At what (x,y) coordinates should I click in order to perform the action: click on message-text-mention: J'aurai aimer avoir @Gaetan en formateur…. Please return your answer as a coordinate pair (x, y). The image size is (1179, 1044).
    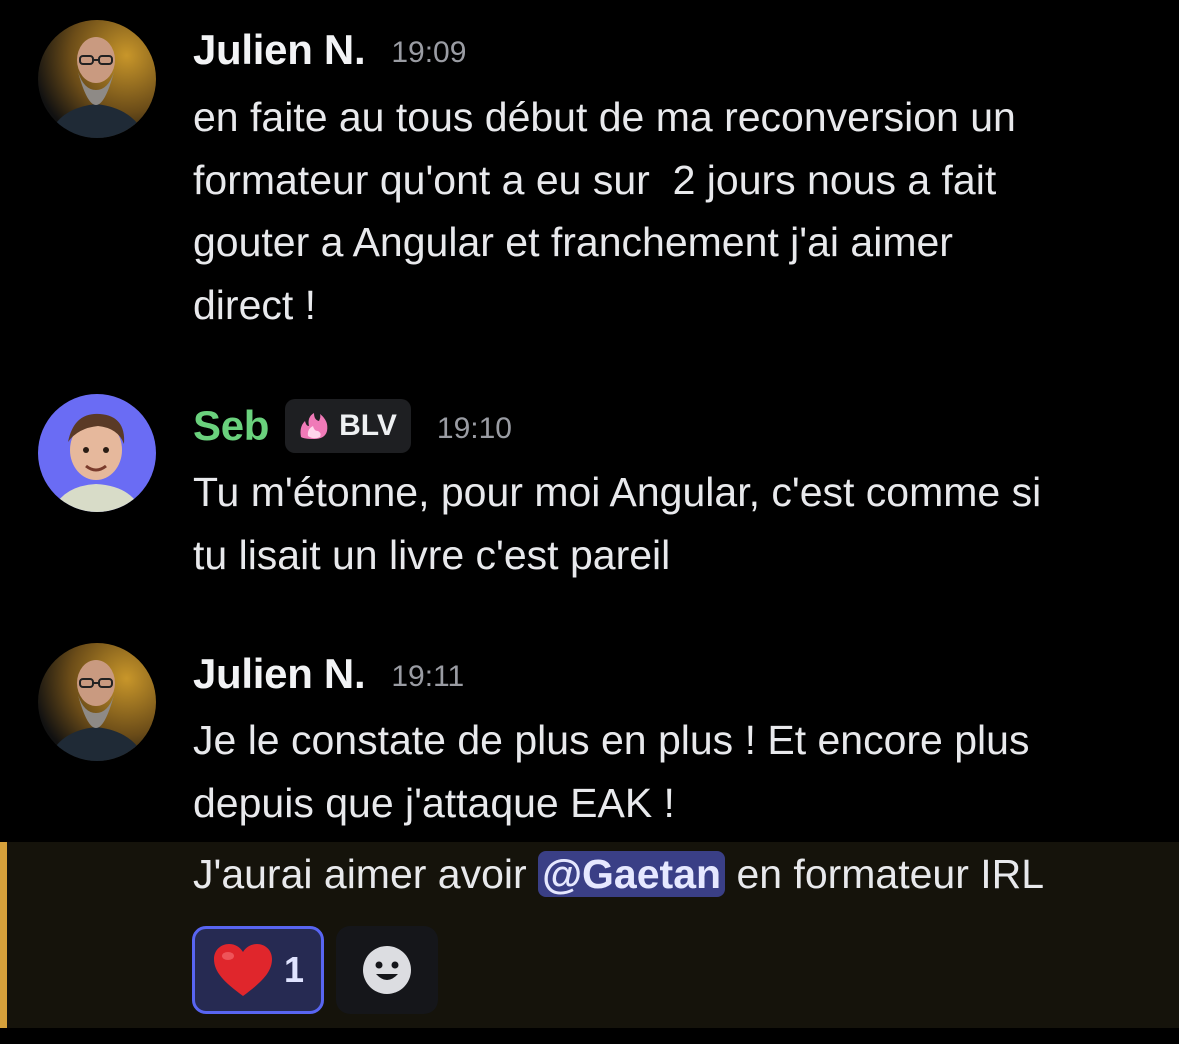
    Looking at the image, I should click on (673, 874).